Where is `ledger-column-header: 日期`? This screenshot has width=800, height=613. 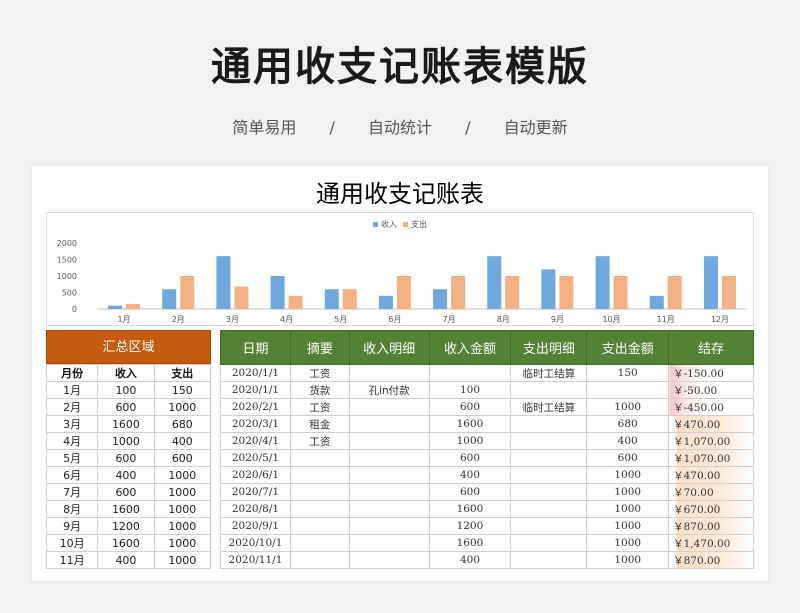 ledger-column-header: 日期 is located at coordinates (255, 347).